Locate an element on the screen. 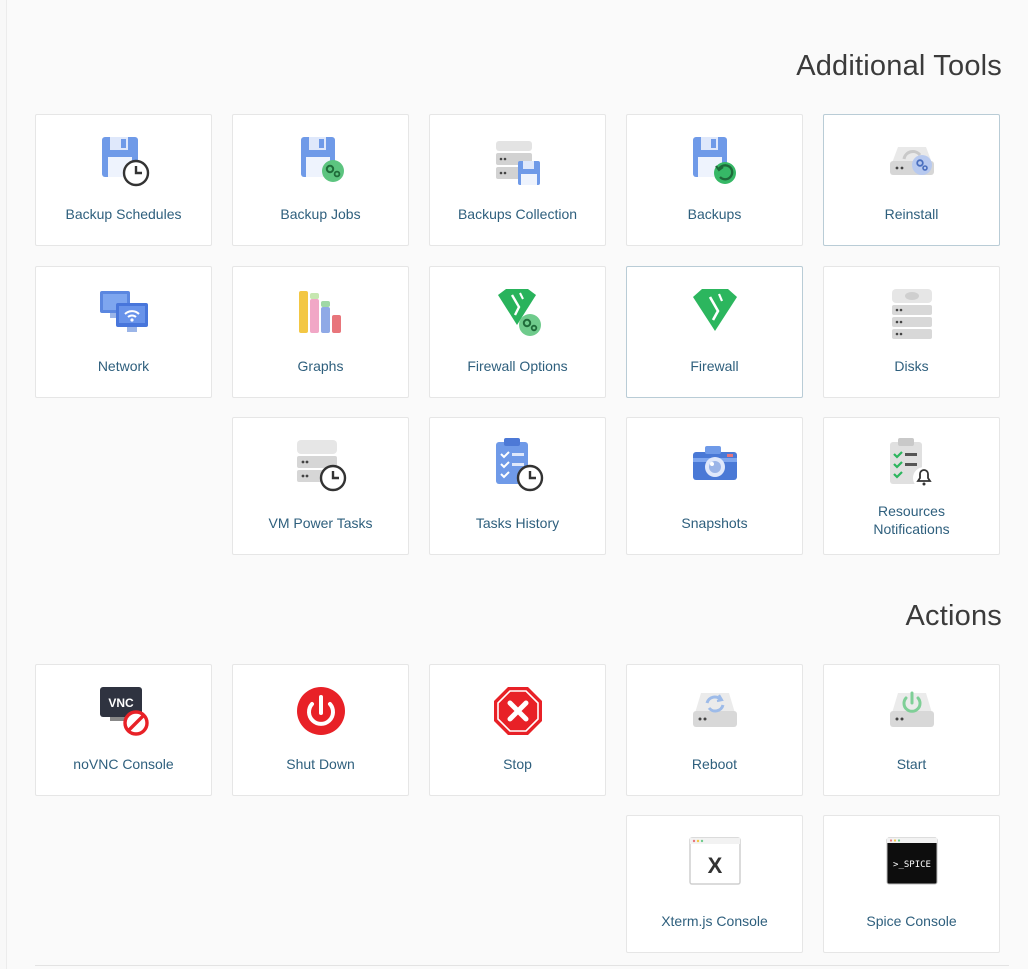 The image size is (1028, 969). tile-backups-collection: Backups Collection is located at coordinates (517, 180).